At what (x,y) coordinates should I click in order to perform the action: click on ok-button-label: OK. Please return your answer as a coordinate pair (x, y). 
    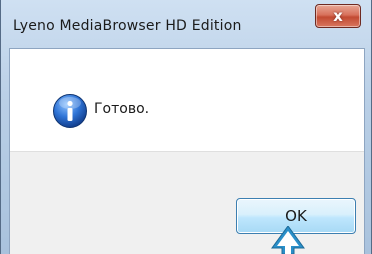
    Looking at the image, I should click on (296, 216).